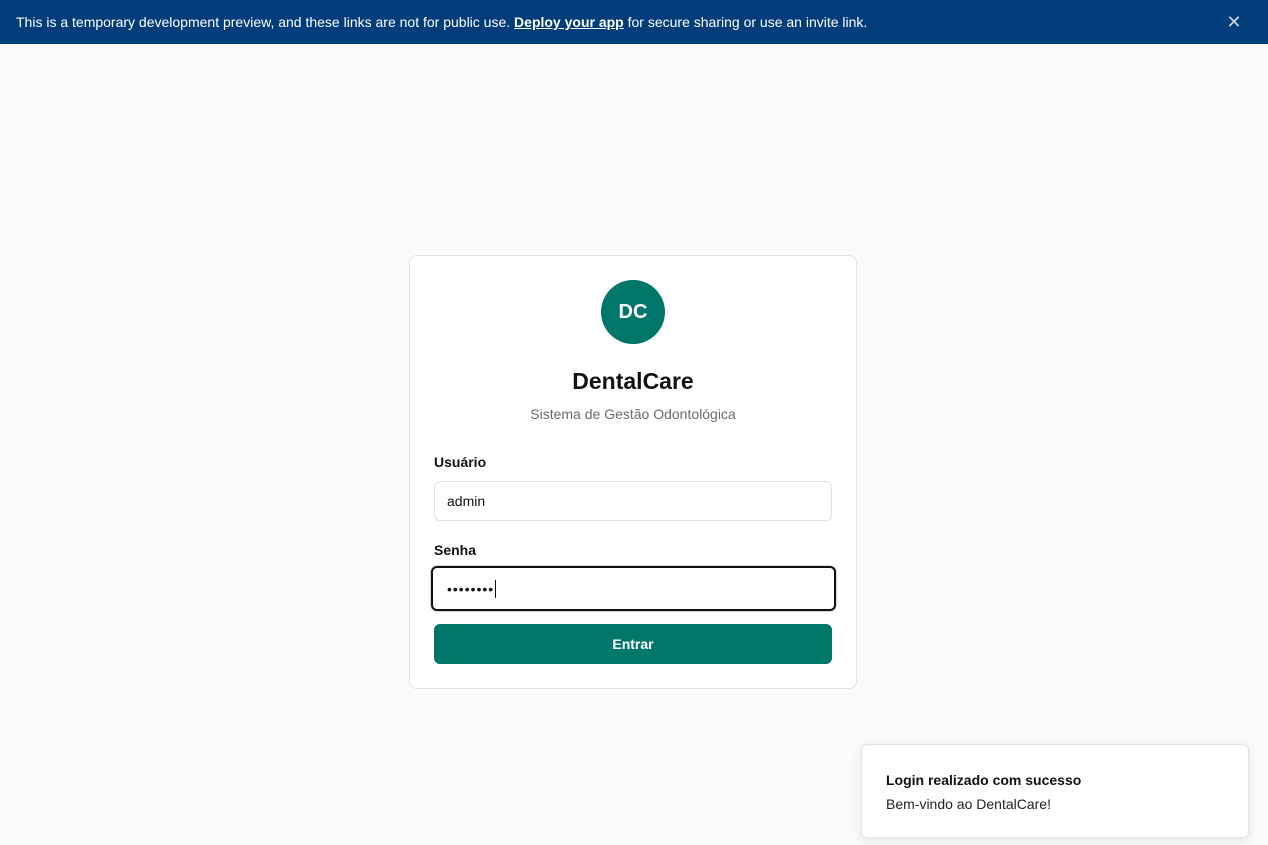 The image size is (1268, 845). I want to click on toast-description: Bem-vindo ao DentalCare!, so click(968, 804).